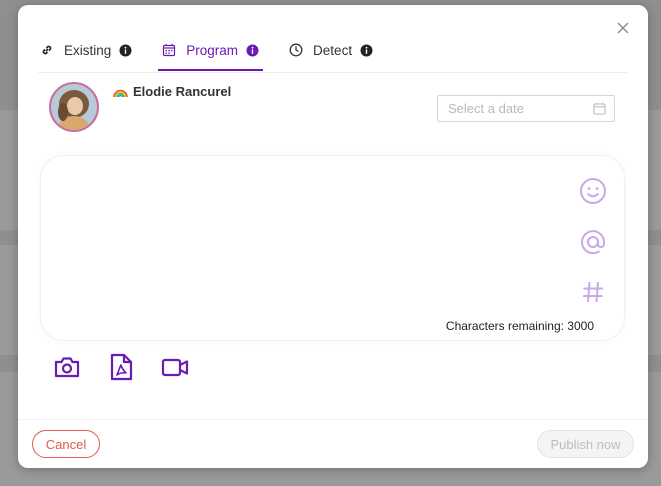  What do you see at coordinates (47, 50) in the screenshot?
I see `link-icon` at bounding box center [47, 50].